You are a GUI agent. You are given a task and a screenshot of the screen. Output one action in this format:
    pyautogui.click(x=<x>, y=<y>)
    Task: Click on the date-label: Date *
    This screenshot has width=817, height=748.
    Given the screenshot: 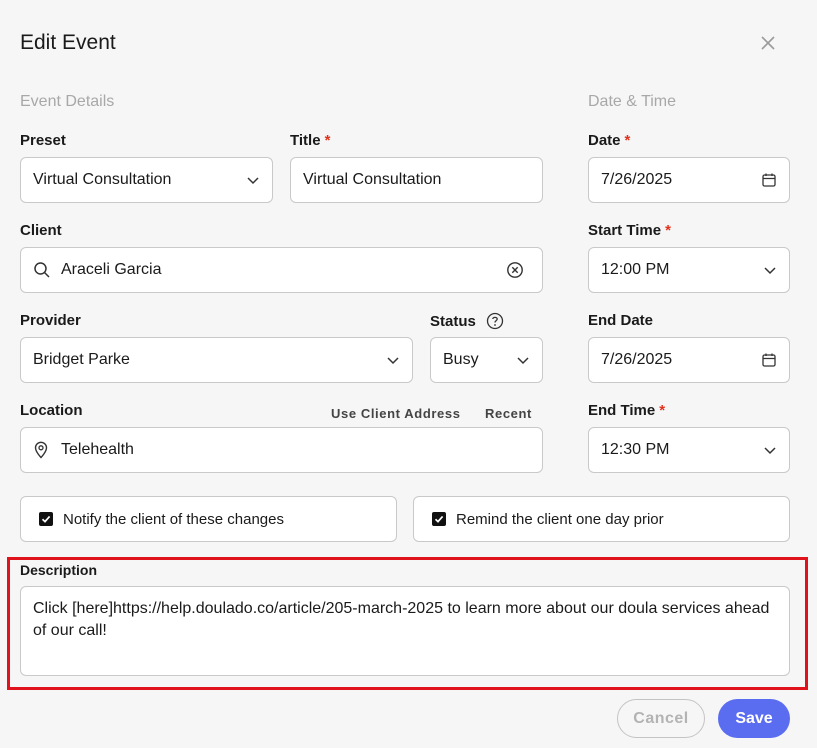 What is the action you would take?
    pyautogui.click(x=609, y=140)
    